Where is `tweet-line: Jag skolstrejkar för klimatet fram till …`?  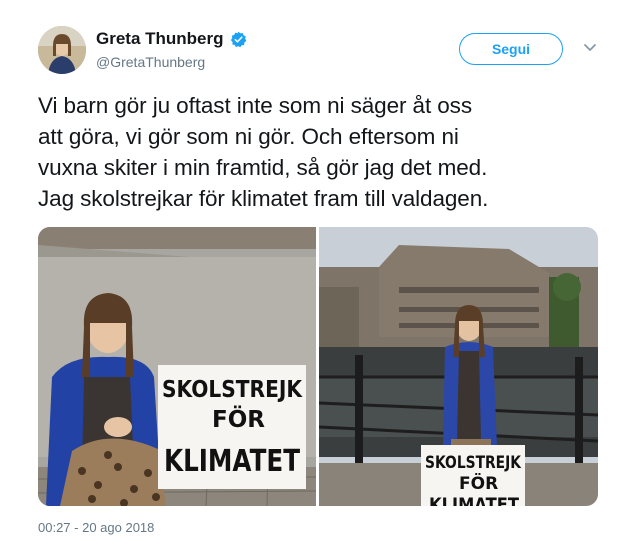 tweet-line: Jag skolstrejkar för klimatet fram till … is located at coordinates (263, 198).